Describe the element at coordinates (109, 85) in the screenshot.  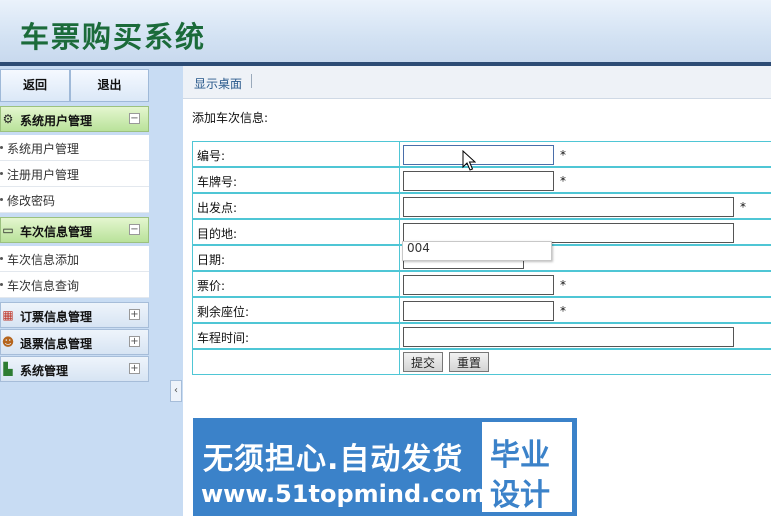
I see `logout-button: 退出` at that location.